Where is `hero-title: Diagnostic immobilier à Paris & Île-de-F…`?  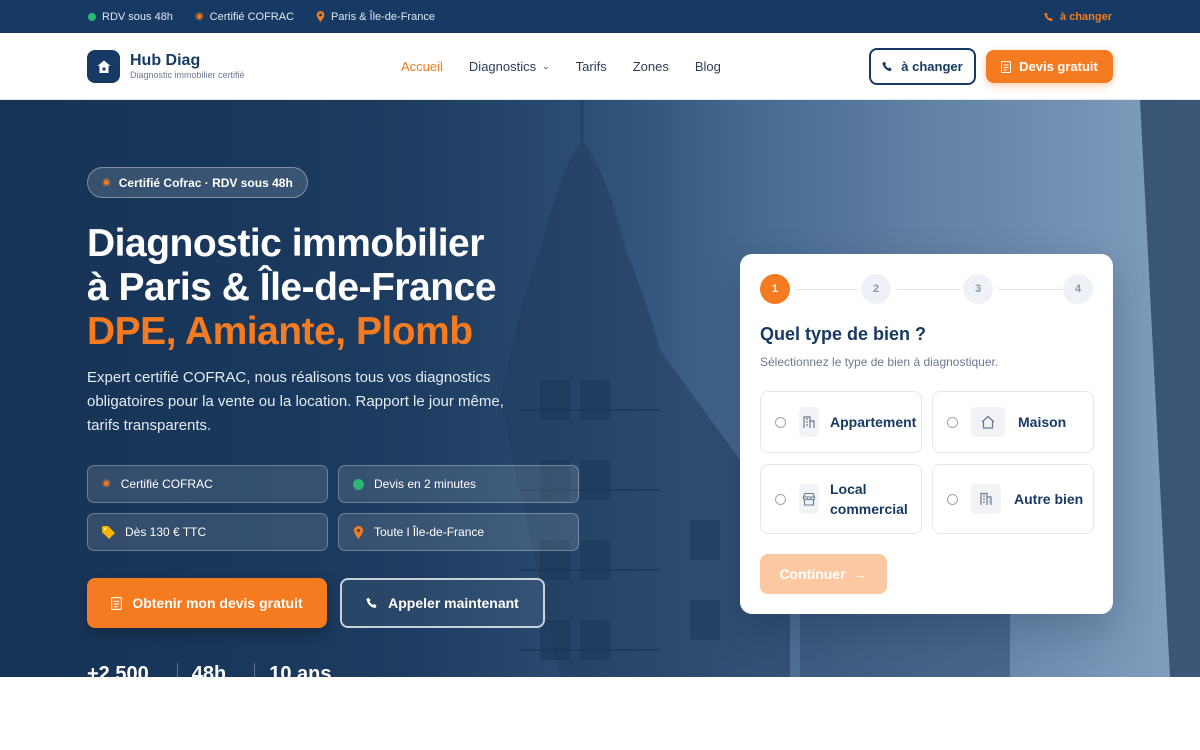 hero-title: Diagnostic immobilier à Paris & Île-de-F… is located at coordinates (292, 287).